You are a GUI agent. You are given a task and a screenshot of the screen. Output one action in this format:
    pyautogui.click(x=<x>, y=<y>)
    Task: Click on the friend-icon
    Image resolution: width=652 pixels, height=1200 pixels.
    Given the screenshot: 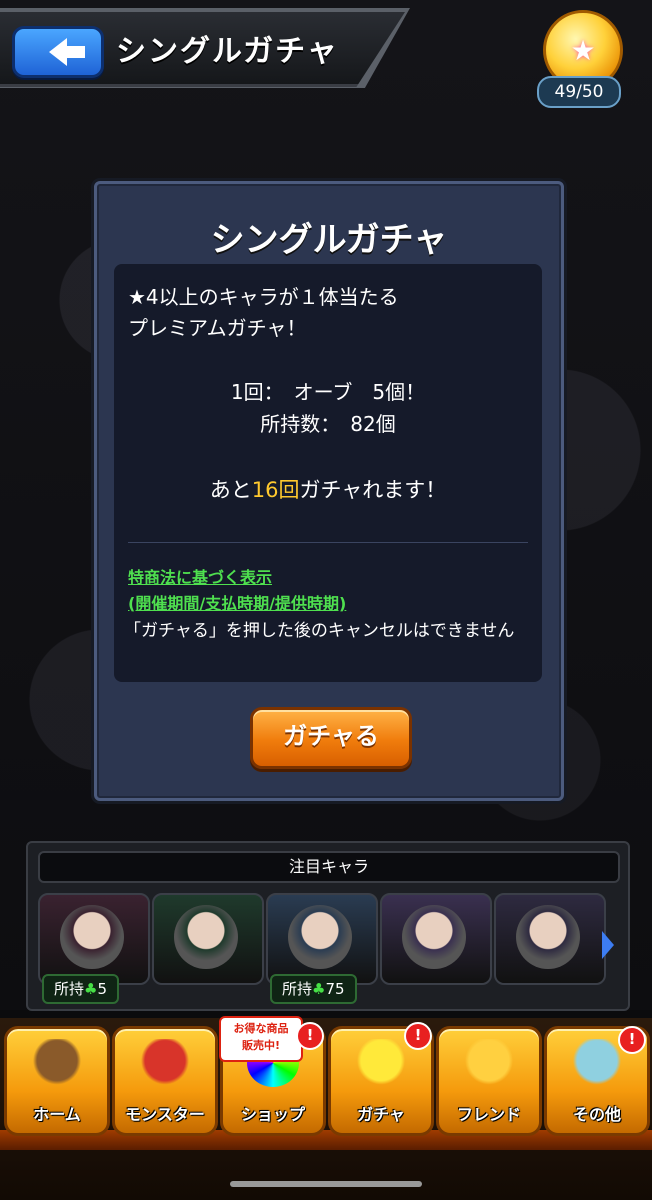 What is the action you would take?
    pyautogui.click(x=489, y=1063)
    